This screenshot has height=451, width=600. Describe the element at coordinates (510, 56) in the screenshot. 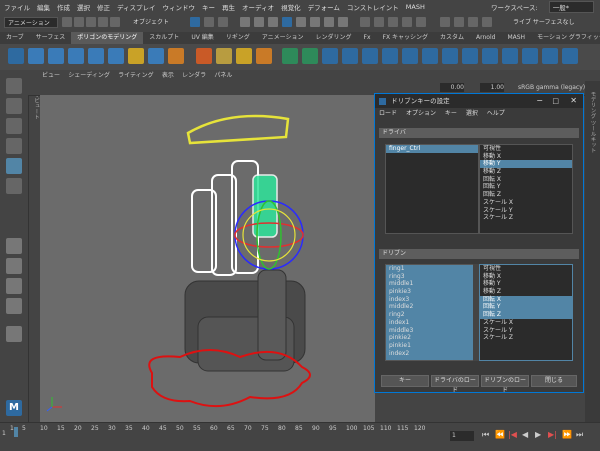

I see `connect-icon` at that location.